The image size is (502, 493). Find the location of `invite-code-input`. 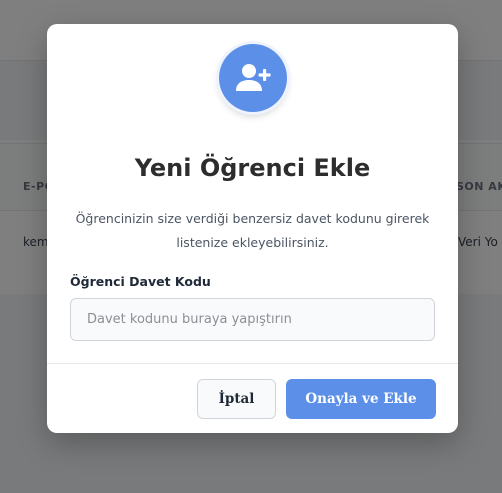

invite-code-input is located at coordinates (252, 319).